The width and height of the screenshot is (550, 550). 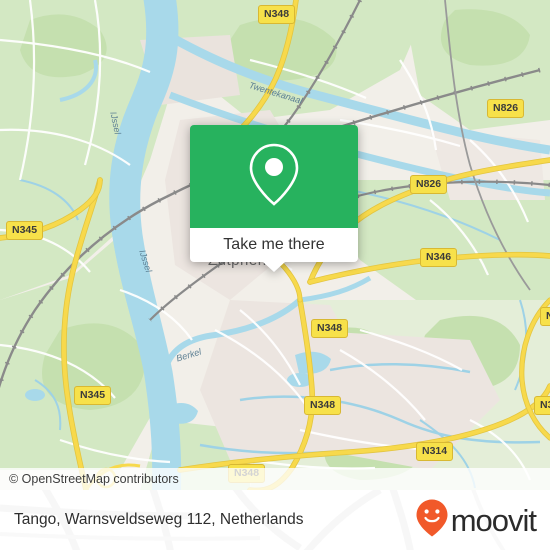 What do you see at coordinates (439, 257) in the screenshot?
I see `road-shield-n346: N346` at bounding box center [439, 257].